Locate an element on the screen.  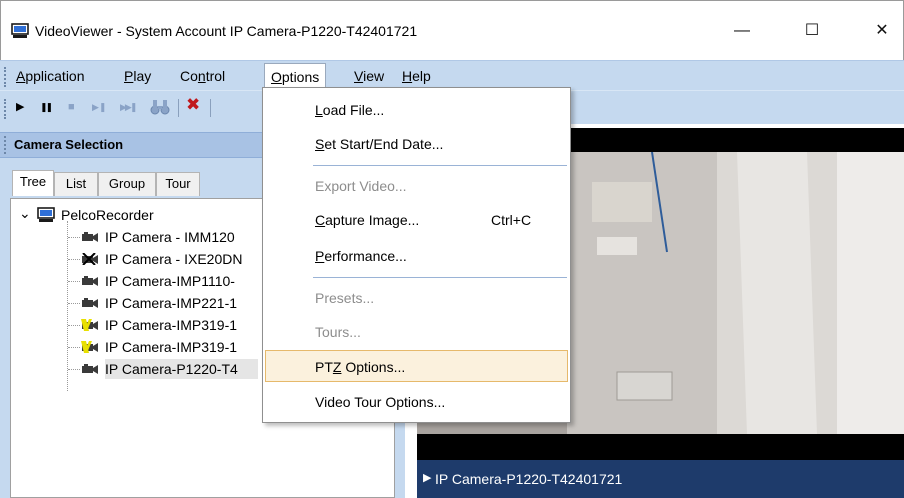
tree-item-label: IP Camera - IXE20DN is located at coordinates (174, 259).